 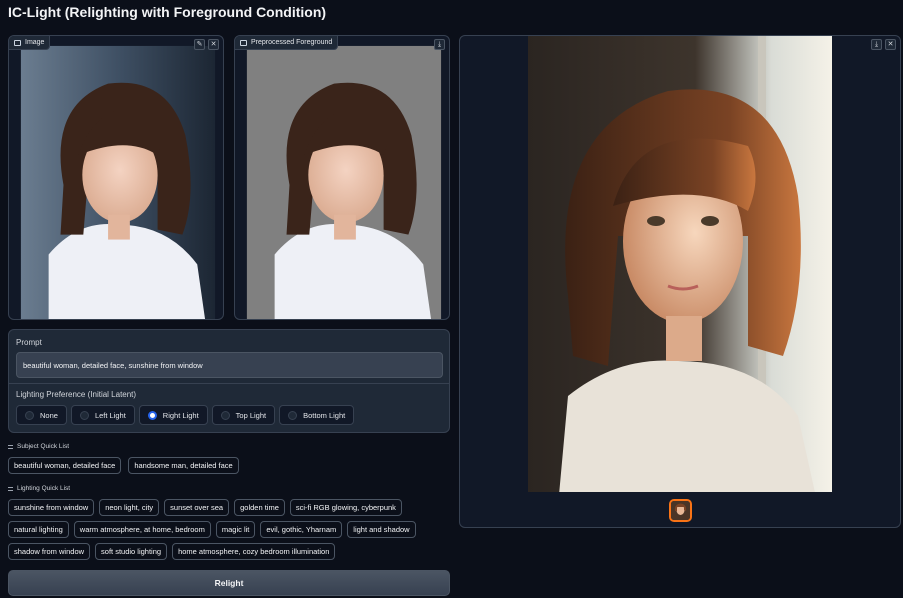 I want to click on lighting-chip: sunset over sea, so click(x=197, y=507).